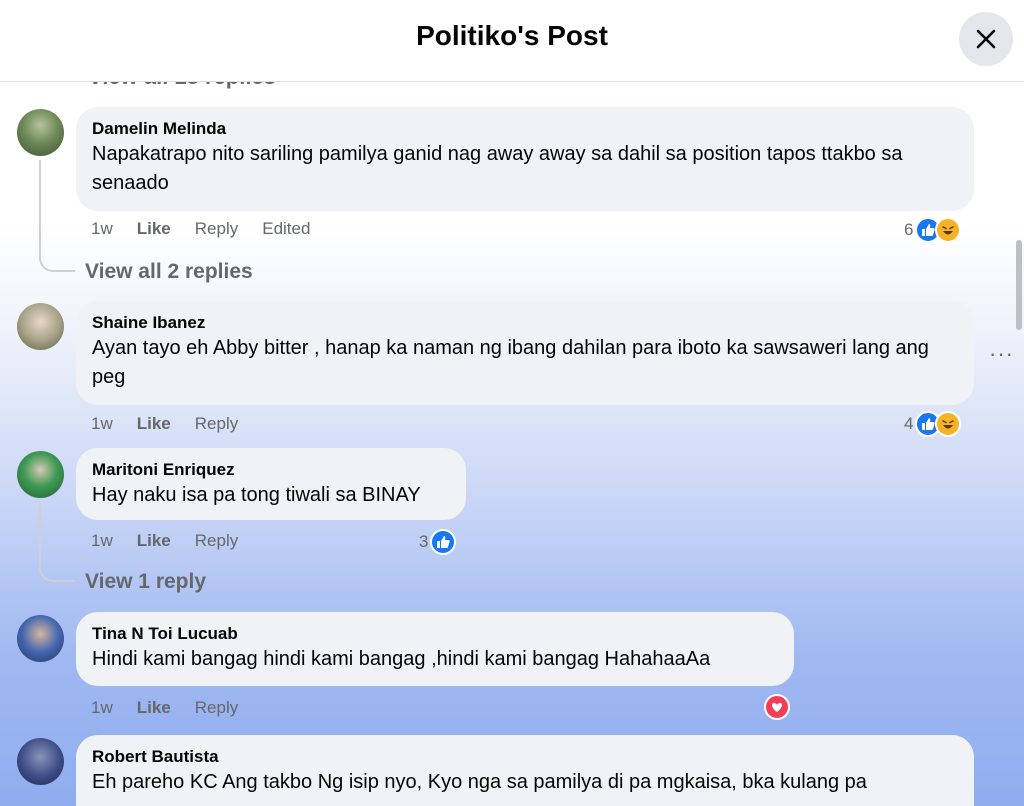 The image size is (1024, 806). Describe the element at coordinates (525, 757) in the screenshot. I see `comment-author: Robert Bautista` at that location.